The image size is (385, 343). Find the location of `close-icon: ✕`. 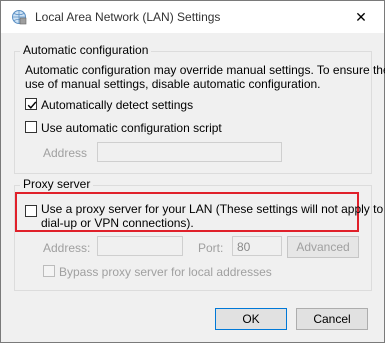

close-icon: ✕ is located at coordinates (361, 17).